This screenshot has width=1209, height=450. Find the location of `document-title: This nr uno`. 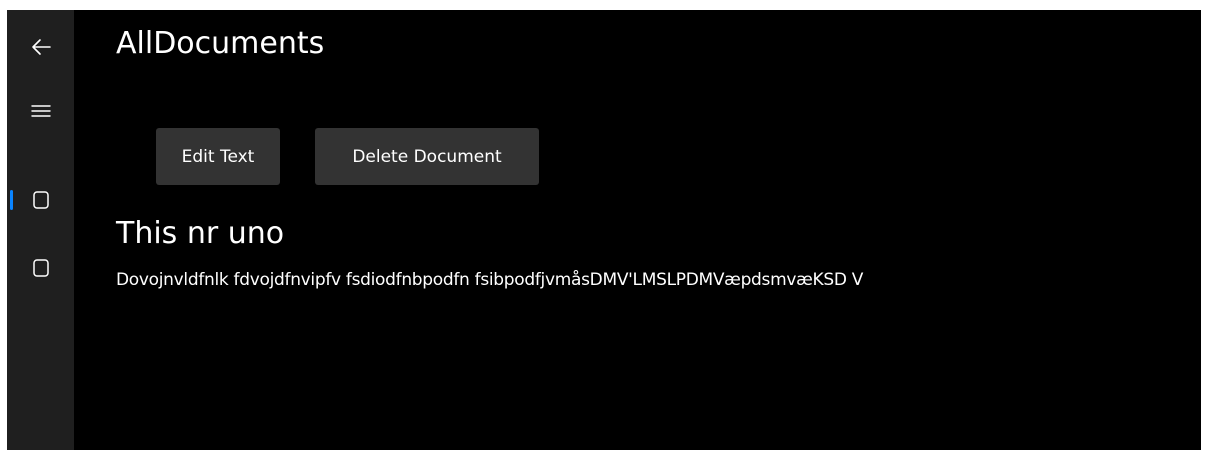

document-title: This nr uno is located at coordinates (200, 233).